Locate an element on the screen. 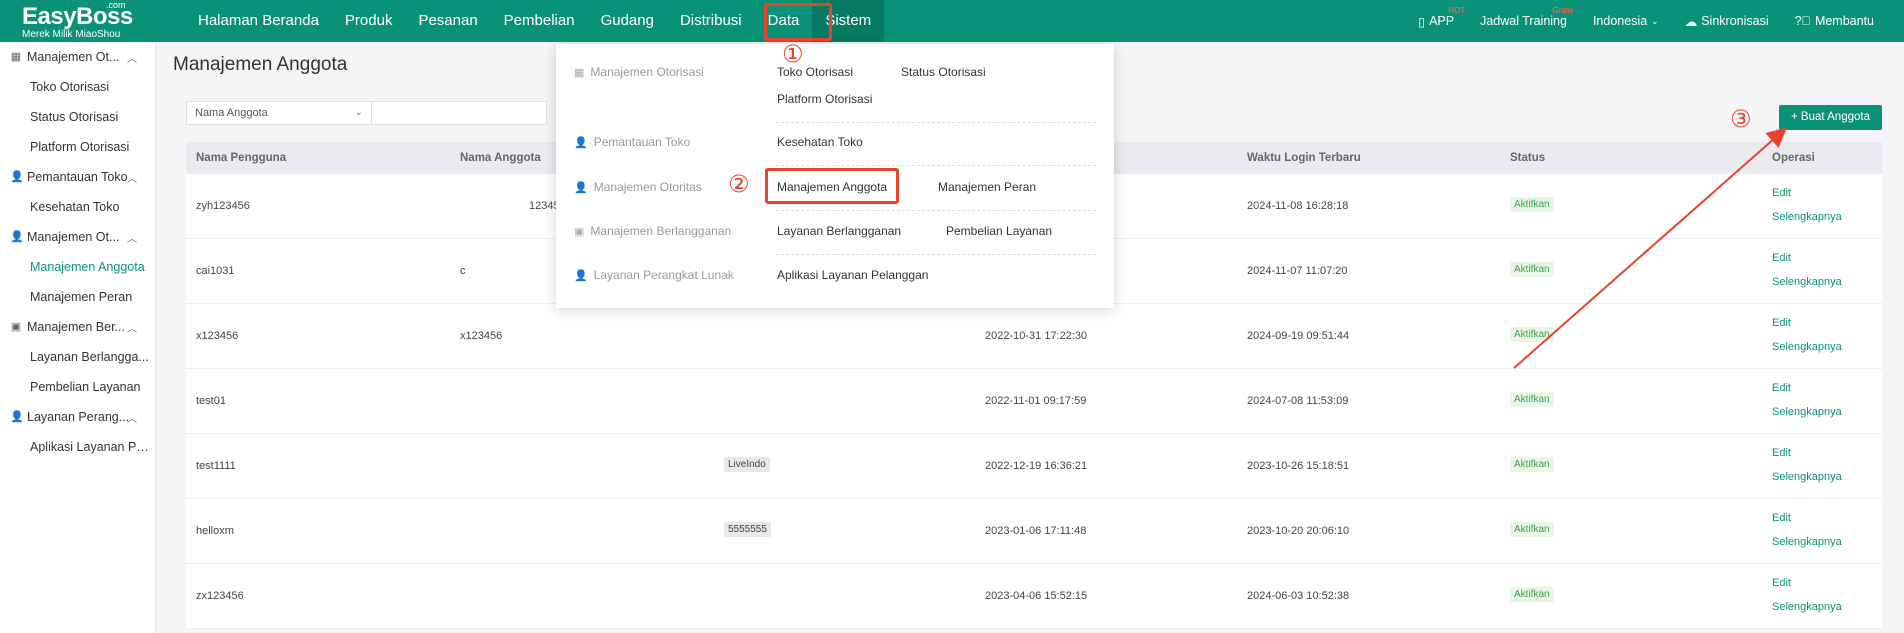 This screenshot has width=1904, height=633. annotation-box-member-management is located at coordinates (832, 186).